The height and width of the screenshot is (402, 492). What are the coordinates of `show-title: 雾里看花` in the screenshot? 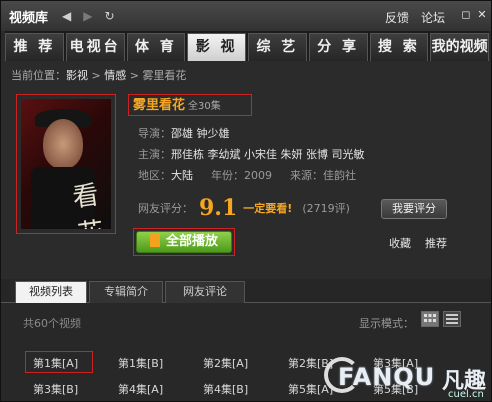 It's located at (159, 105).